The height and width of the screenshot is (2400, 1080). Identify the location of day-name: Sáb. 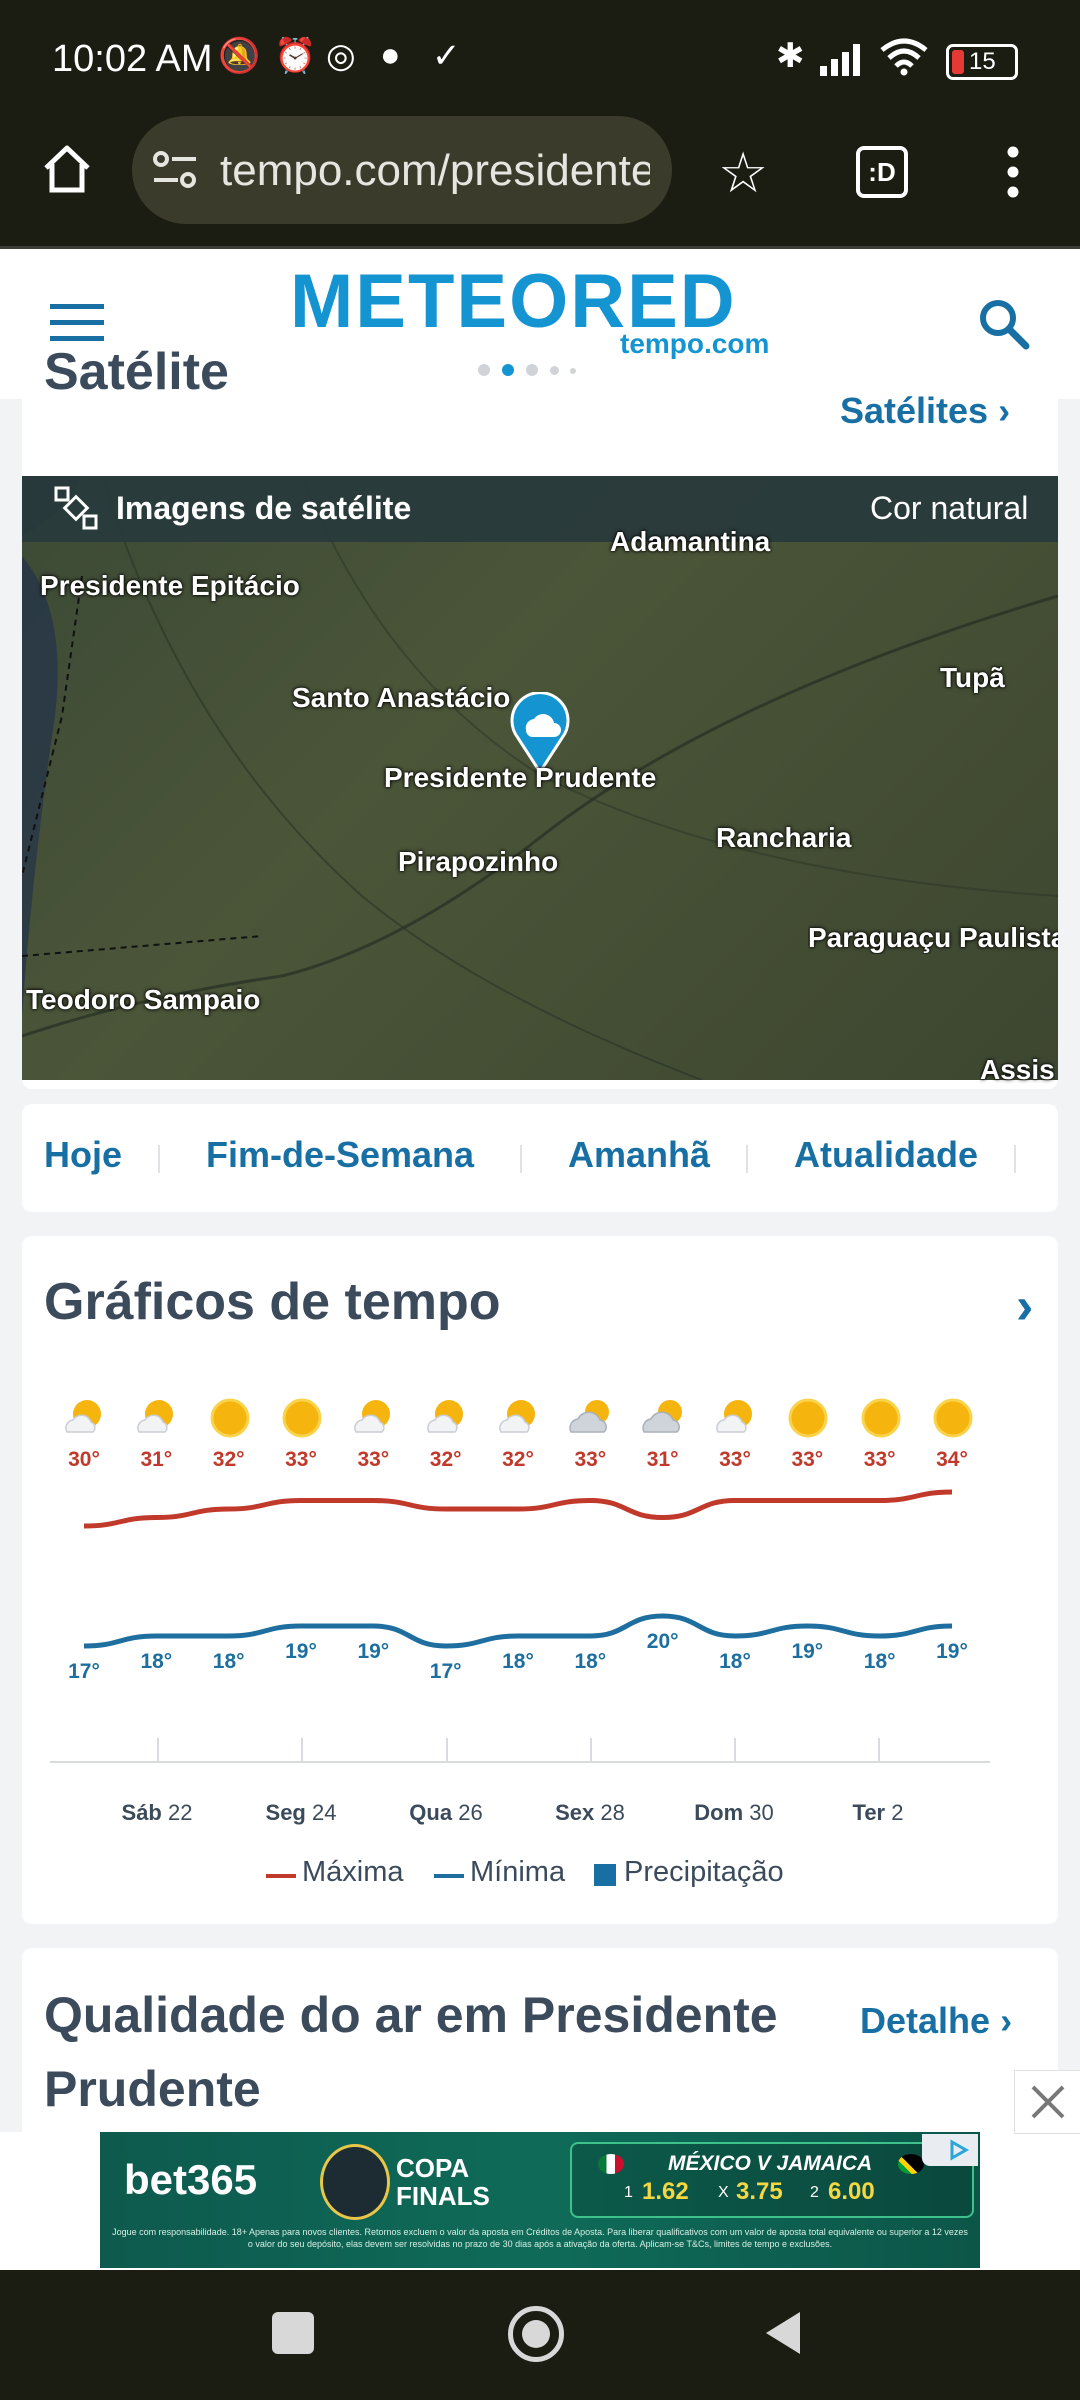
(141, 1812).